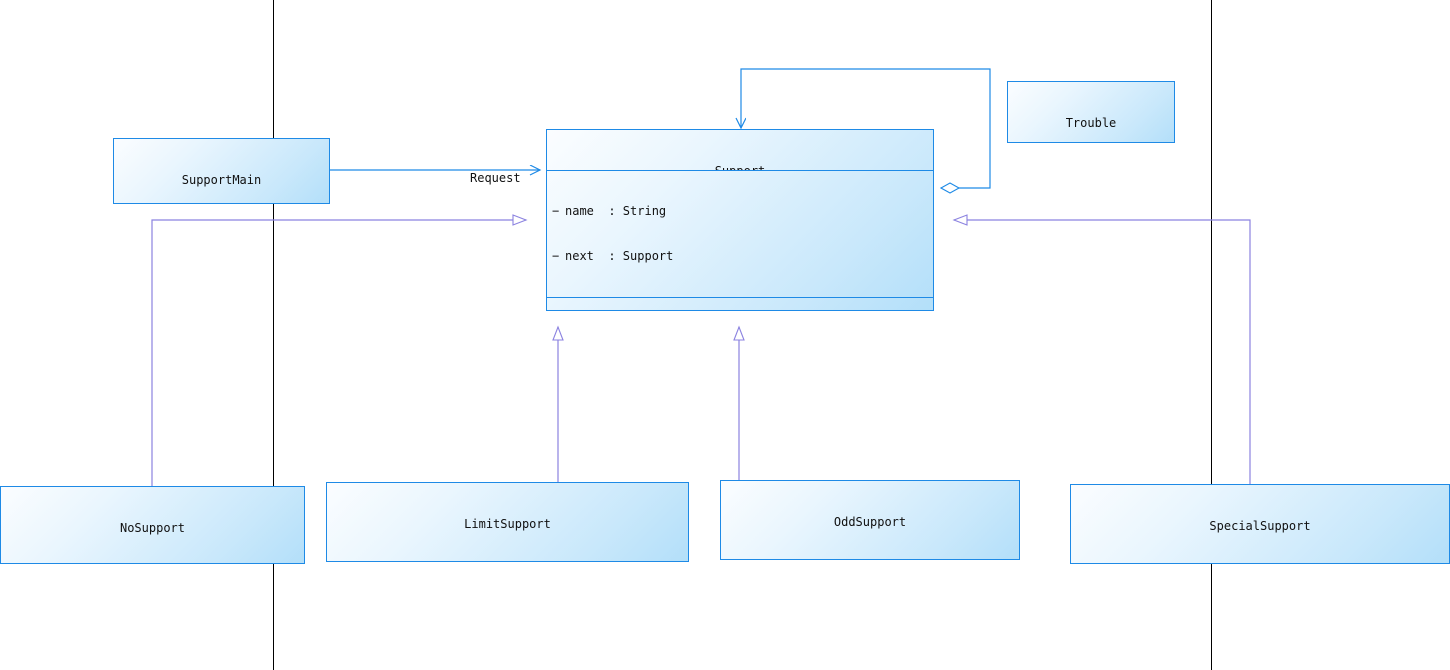  What do you see at coordinates (339, 350) in the screenshot?
I see `generalization-nosupport` at bounding box center [339, 350].